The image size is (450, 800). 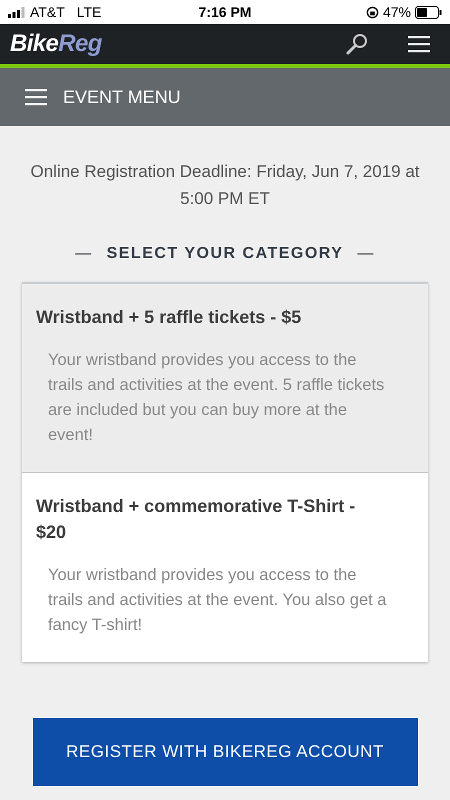 I want to click on search-icon, so click(x=357, y=44).